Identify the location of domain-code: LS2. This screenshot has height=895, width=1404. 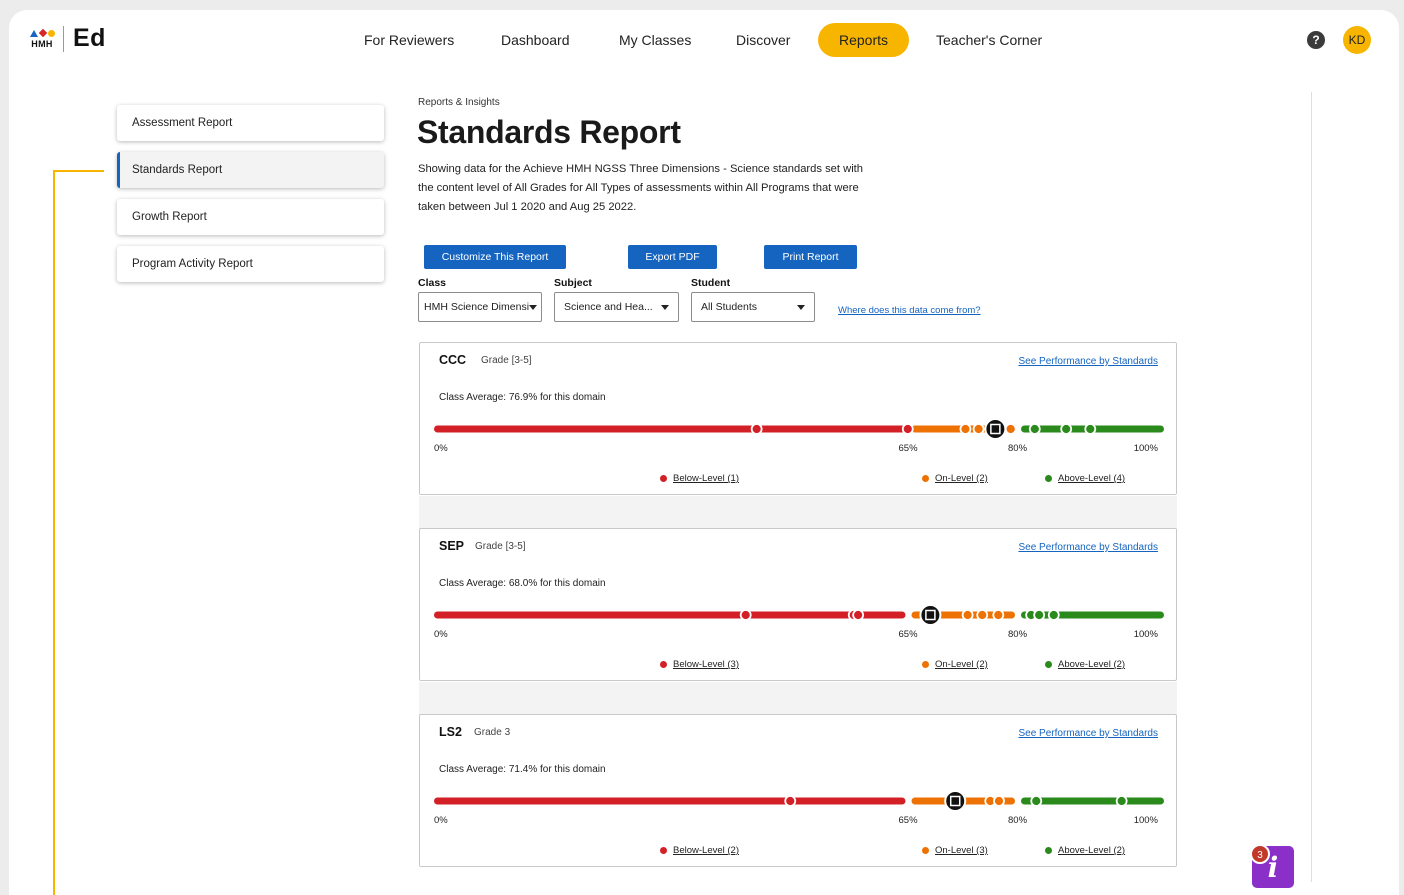
(450, 732).